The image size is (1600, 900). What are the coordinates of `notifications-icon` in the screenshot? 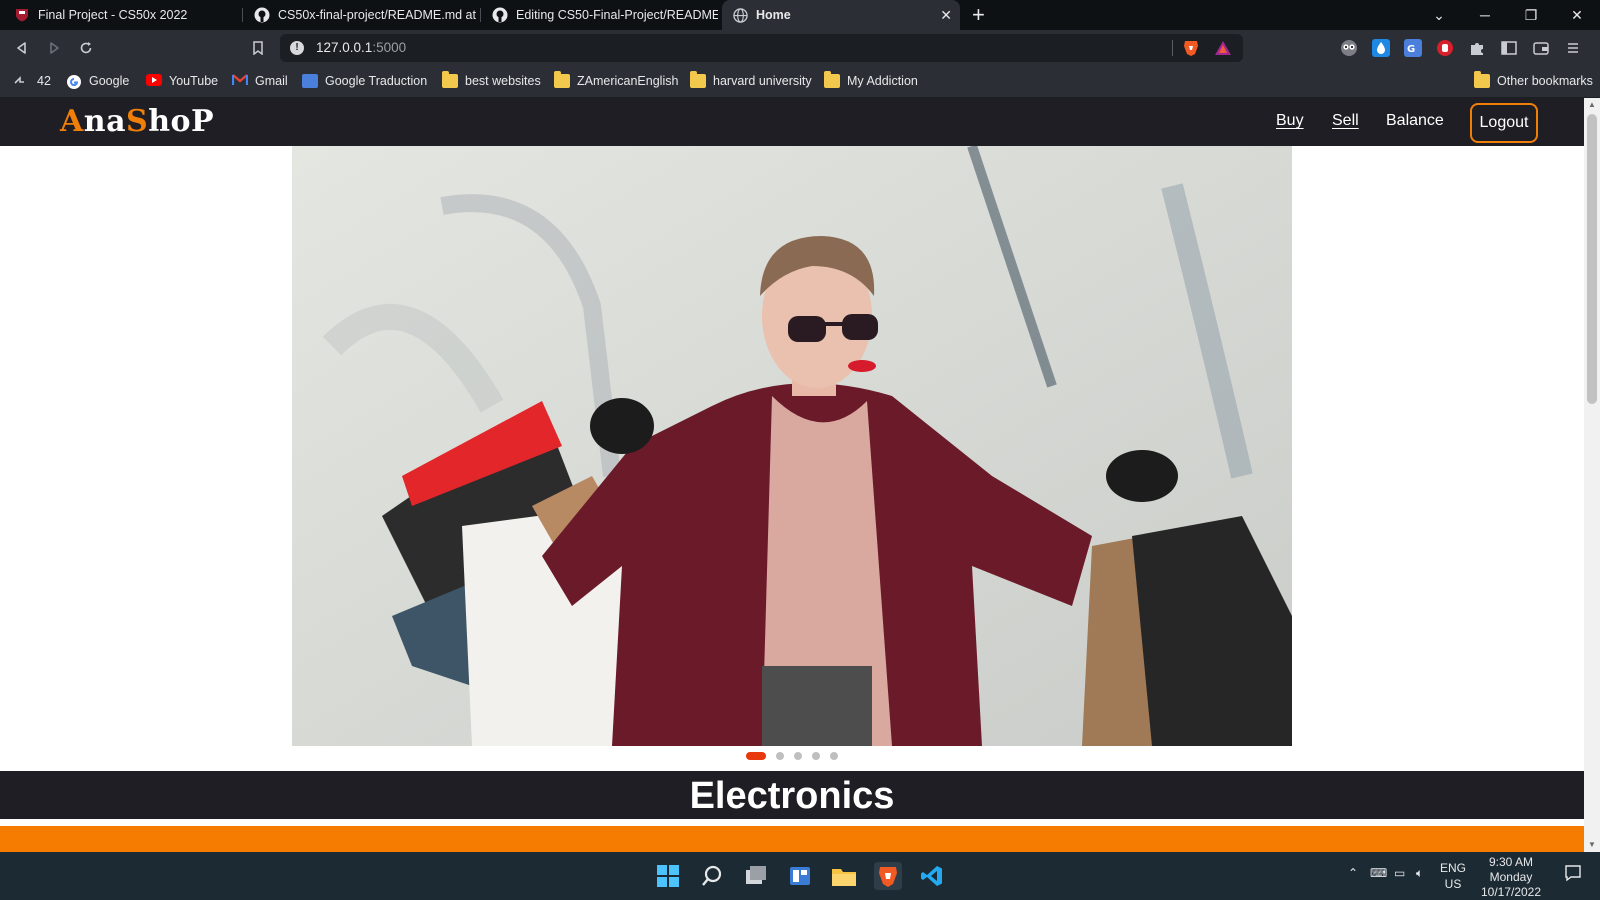 It's located at (1573, 874).